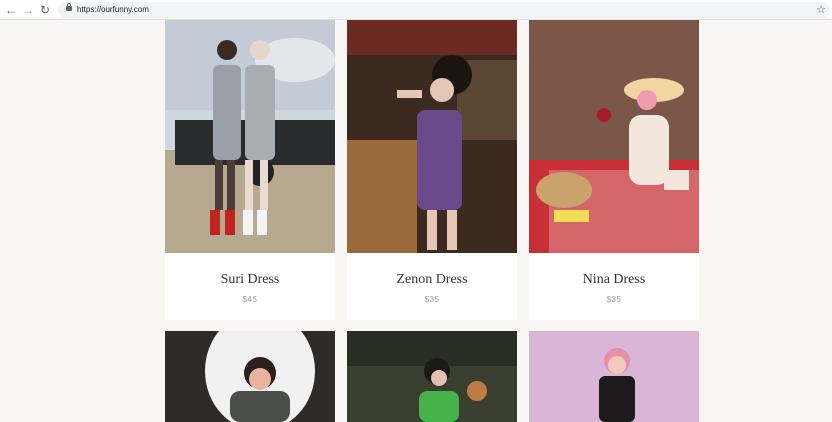  Describe the element at coordinates (45, 10) in the screenshot. I see `reload-icon: ↻` at that location.